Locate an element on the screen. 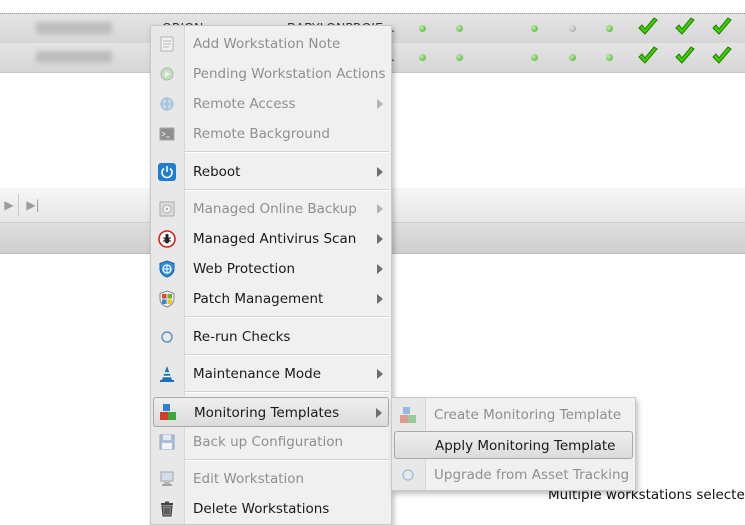 Image resolution: width=745 pixels, height=525 pixels. pending-actions-icon is located at coordinates (167, 74).